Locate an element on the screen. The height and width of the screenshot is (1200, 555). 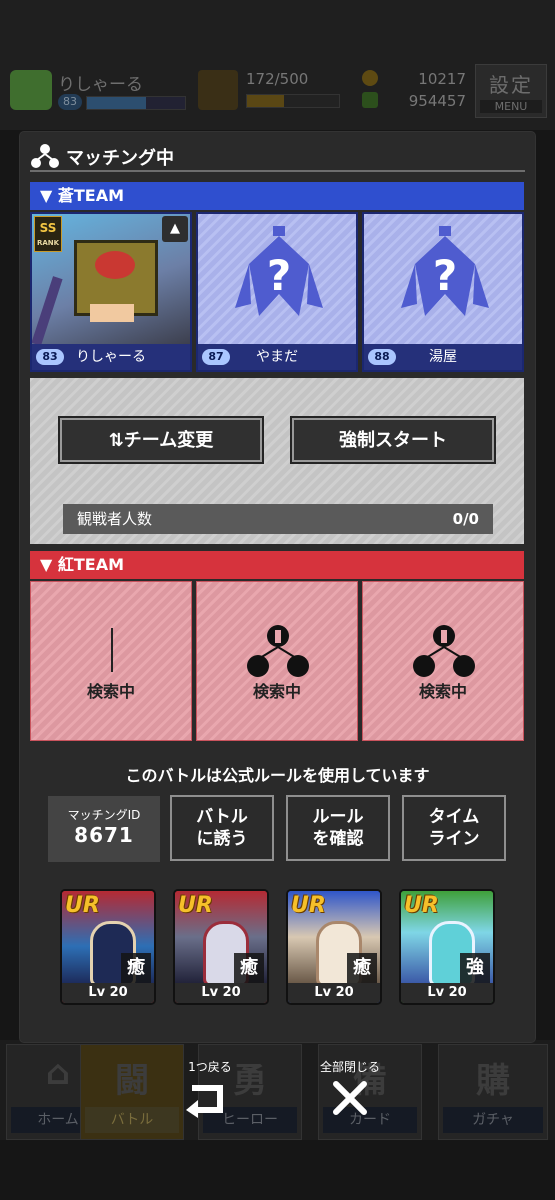
member-level: 87 is located at coordinates (216, 357).